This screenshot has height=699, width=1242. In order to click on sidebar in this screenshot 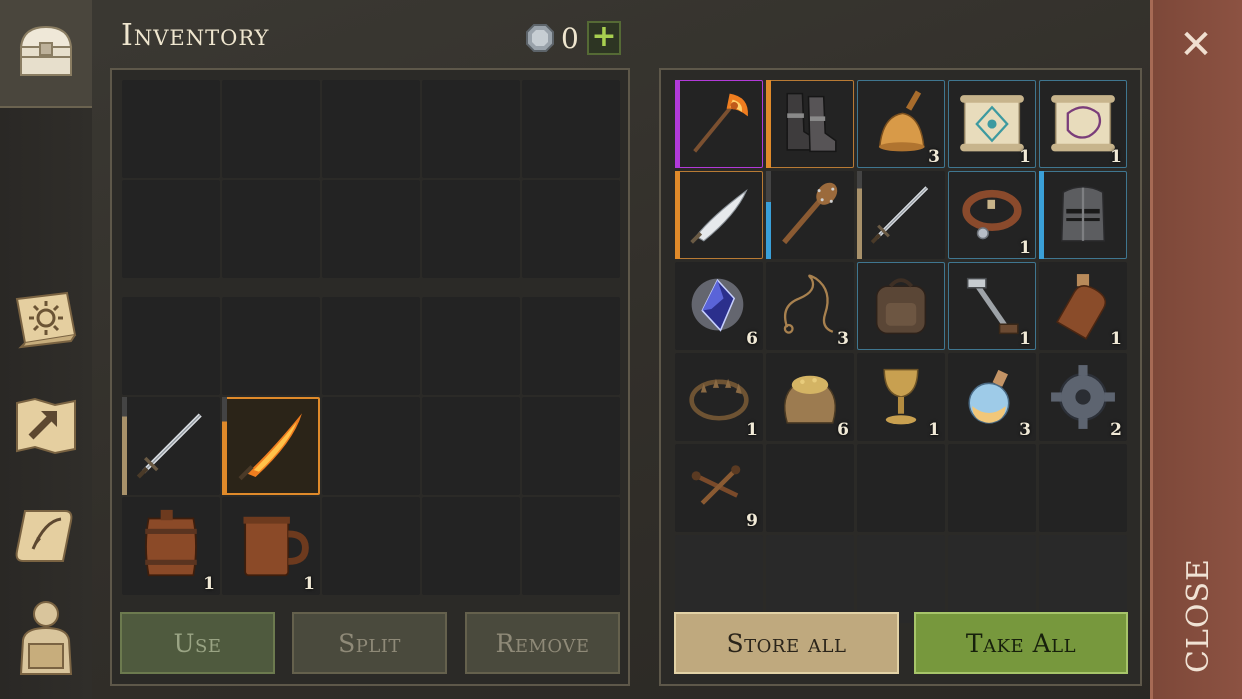, I will do `click(46, 349)`.